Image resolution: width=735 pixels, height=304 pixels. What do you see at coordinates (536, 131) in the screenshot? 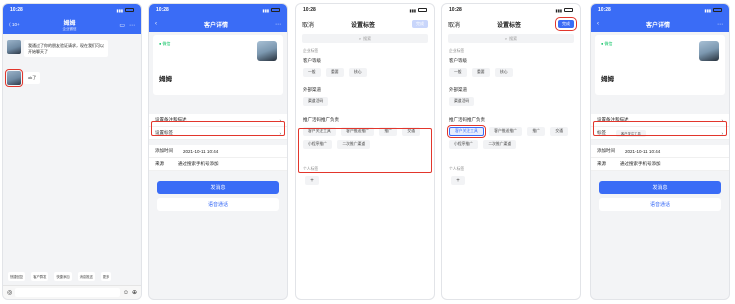
I see `tag-chip: 推广` at bounding box center [536, 131].